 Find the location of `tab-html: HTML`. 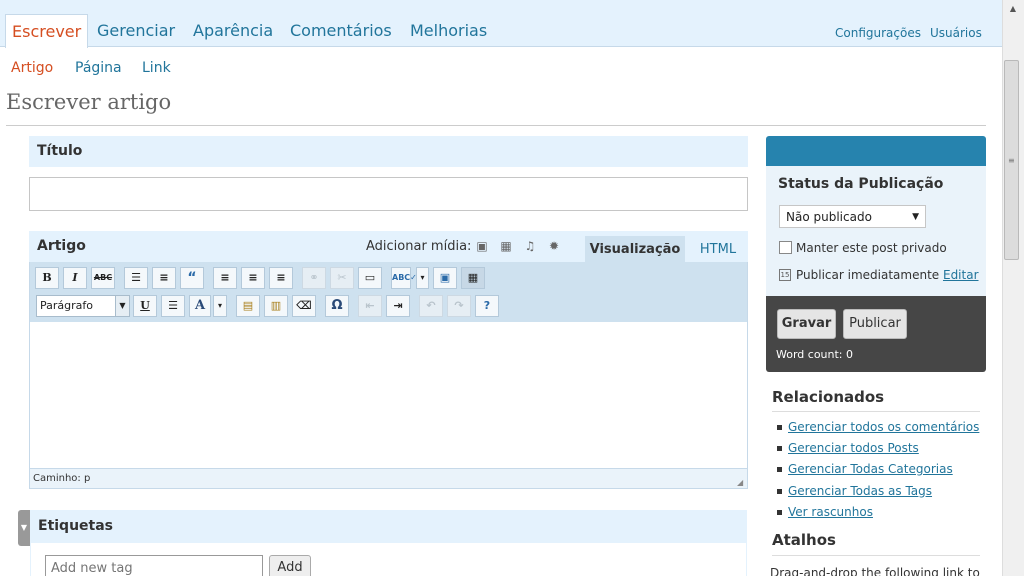

tab-html: HTML is located at coordinates (718, 249).